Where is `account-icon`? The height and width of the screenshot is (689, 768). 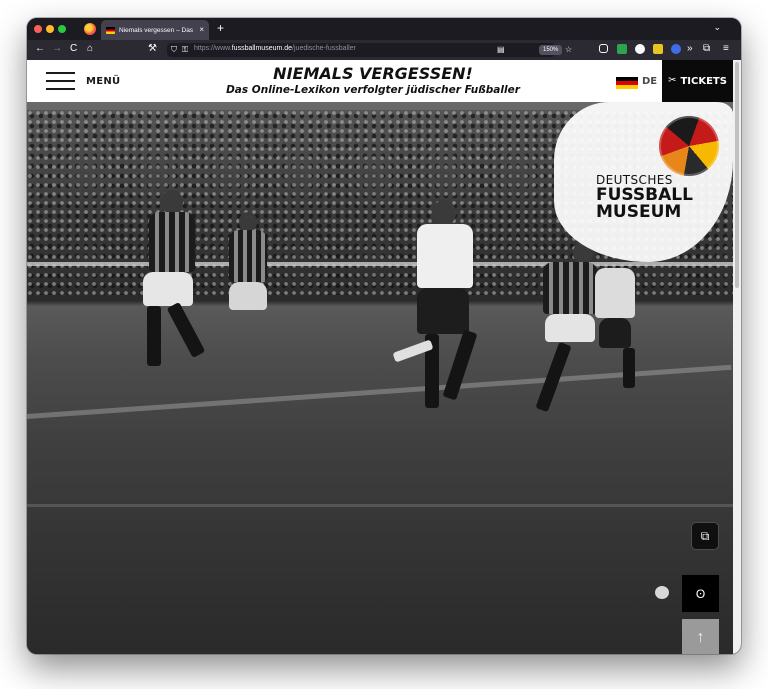 account-icon is located at coordinates (640, 49).